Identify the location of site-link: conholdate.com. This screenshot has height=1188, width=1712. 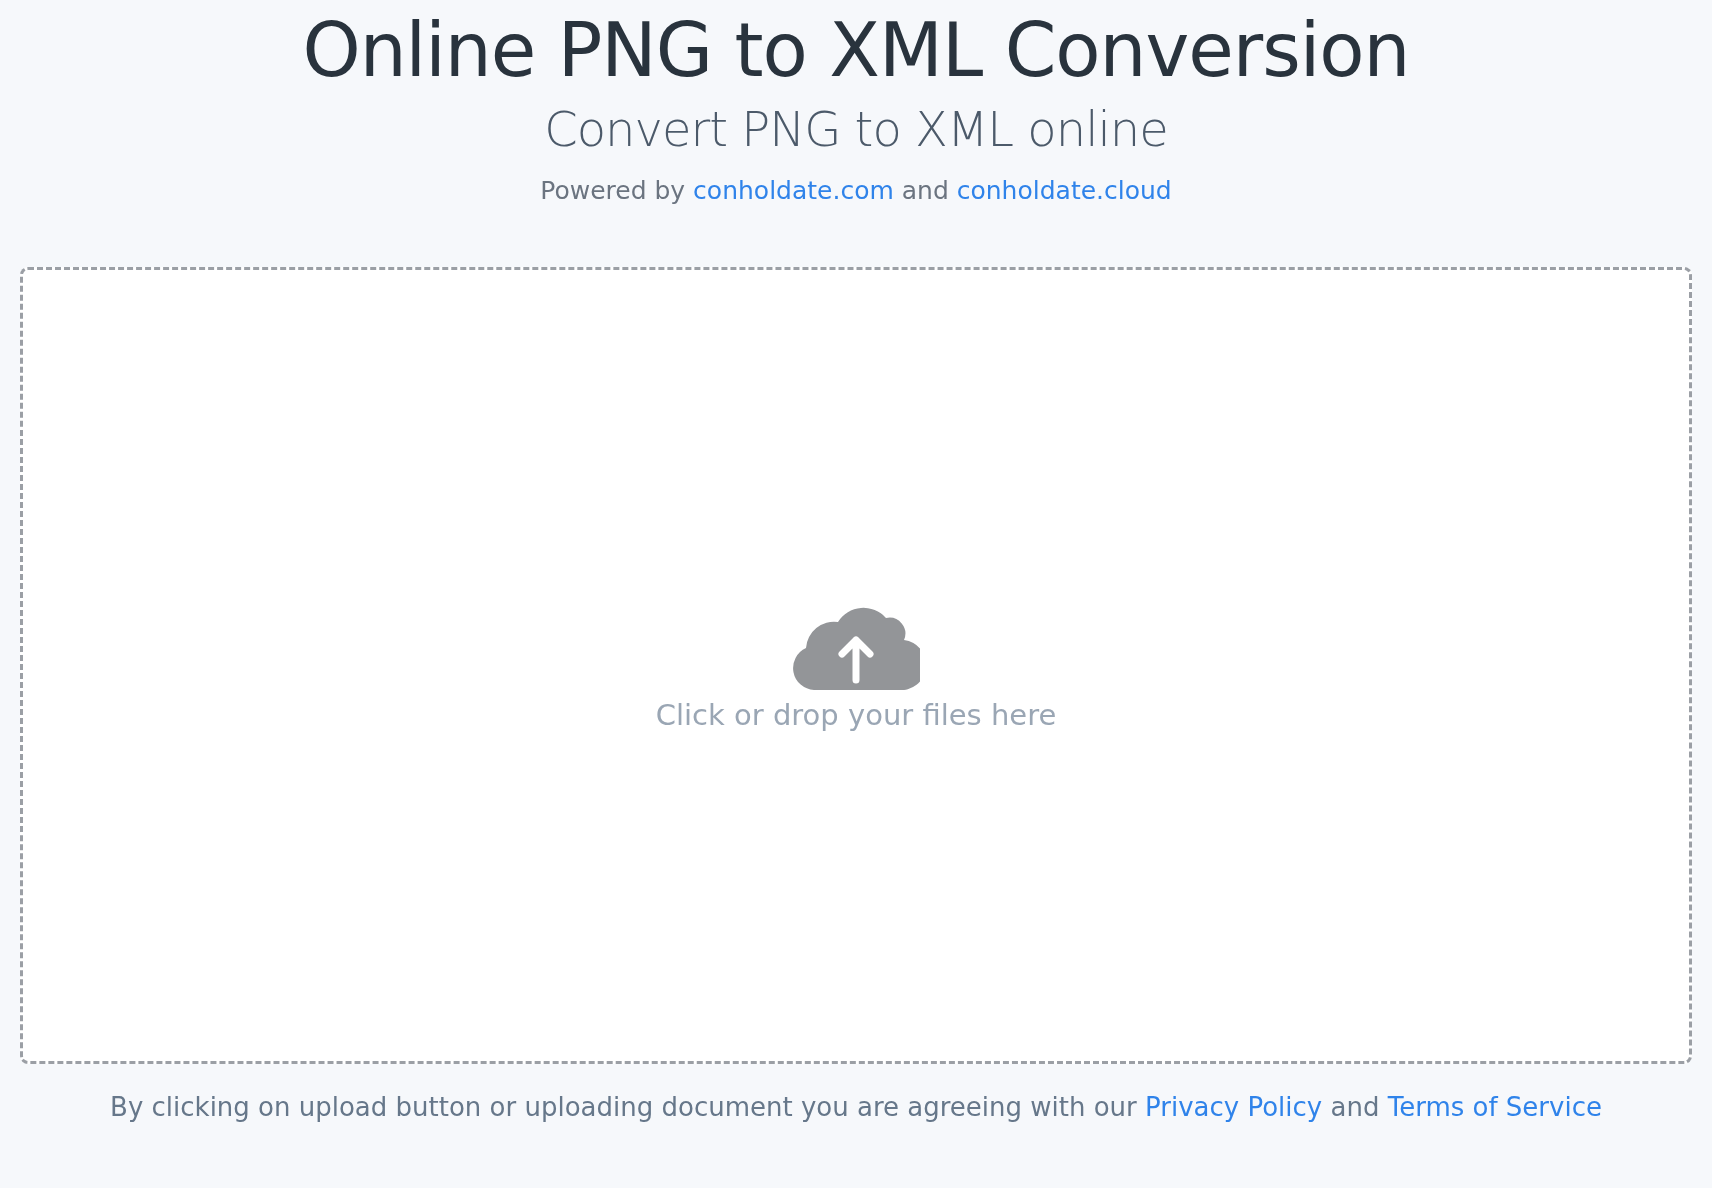
(793, 191).